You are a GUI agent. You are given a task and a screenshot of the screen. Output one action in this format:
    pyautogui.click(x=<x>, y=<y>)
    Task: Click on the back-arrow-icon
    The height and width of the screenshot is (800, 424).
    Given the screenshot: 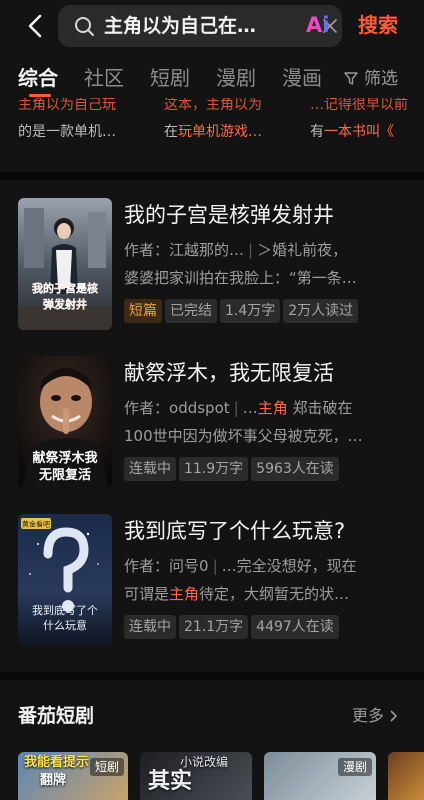 What is the action you would take?
    pyautogui.click(x=37, y=26)
    